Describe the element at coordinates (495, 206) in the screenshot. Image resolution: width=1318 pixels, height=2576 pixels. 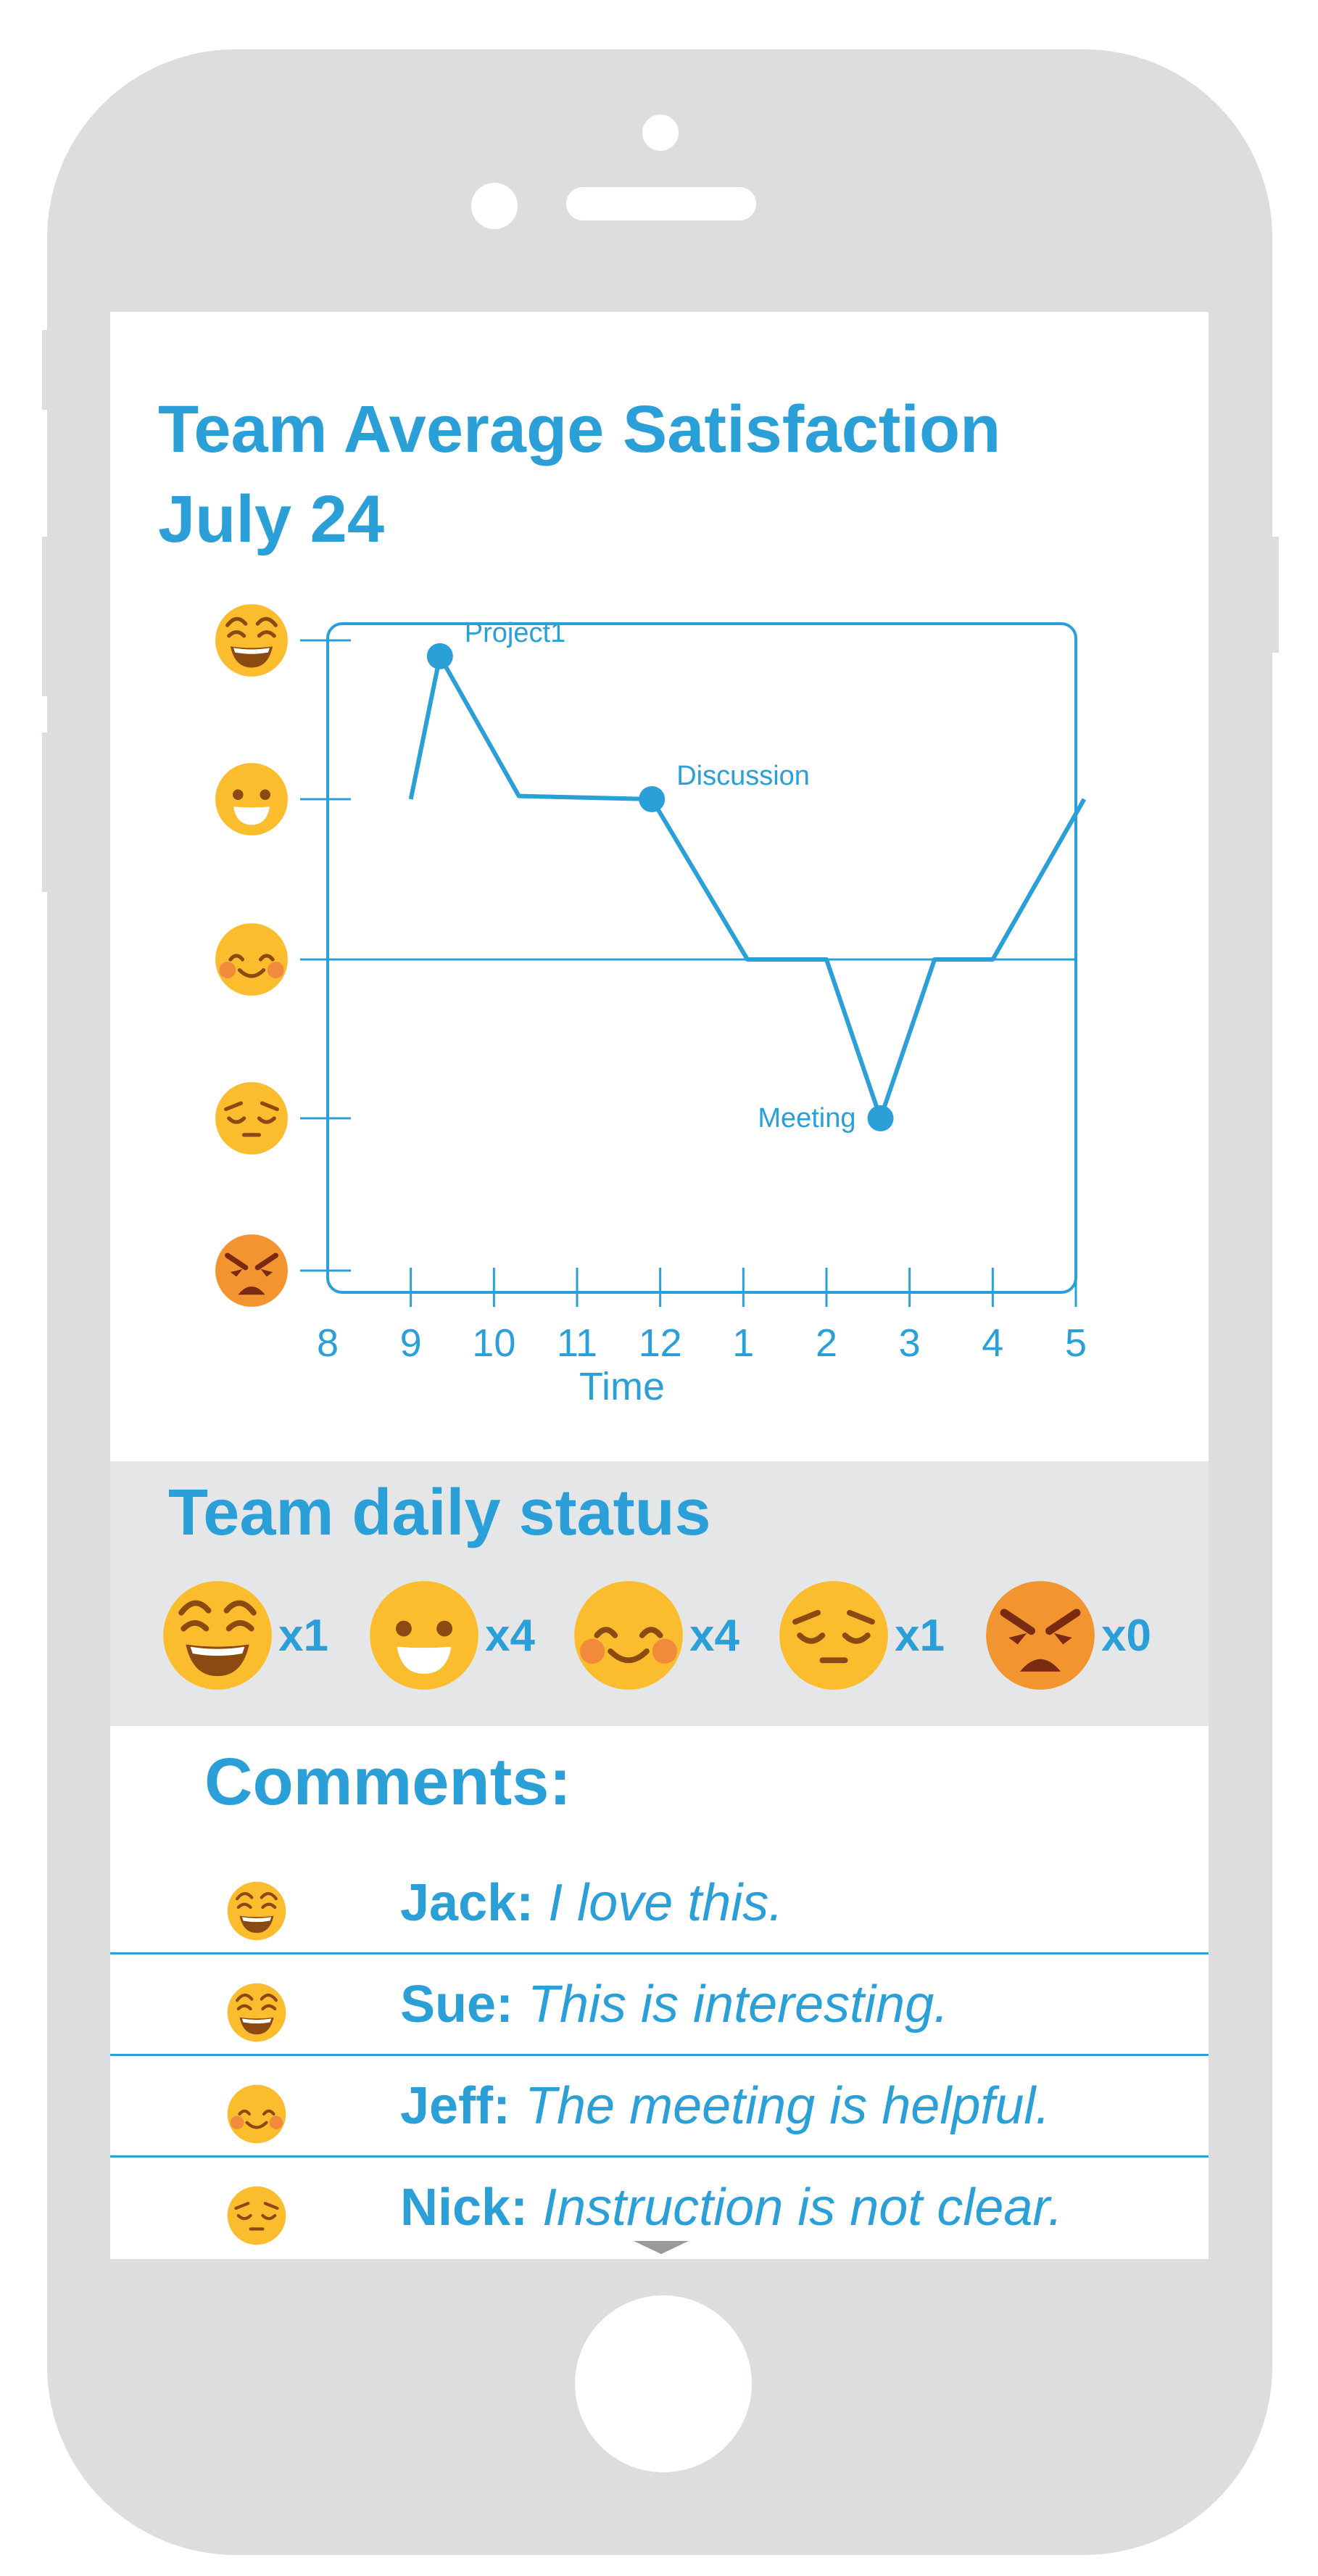
I see `front-camera` at that location.